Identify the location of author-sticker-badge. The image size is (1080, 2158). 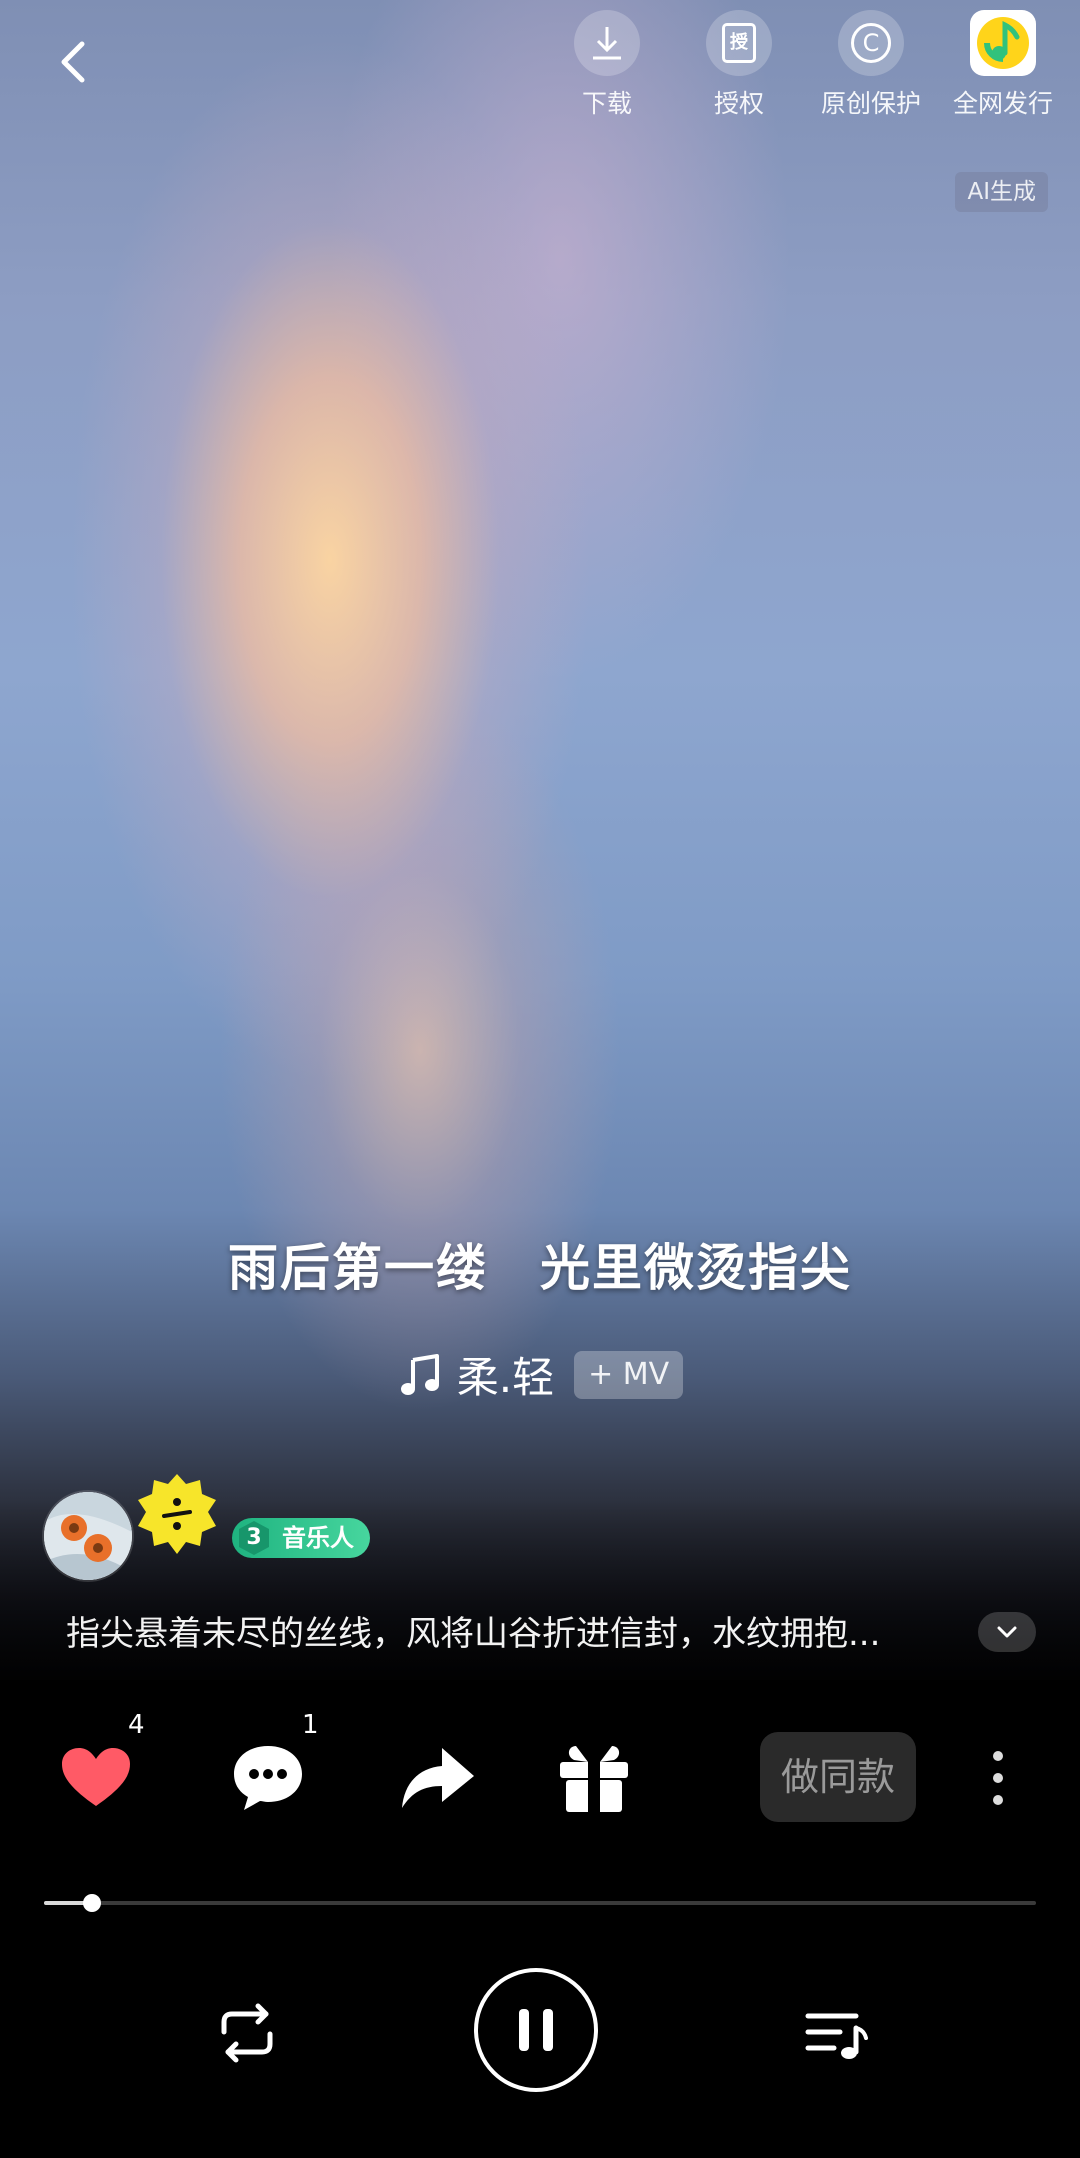
(177, 1515).